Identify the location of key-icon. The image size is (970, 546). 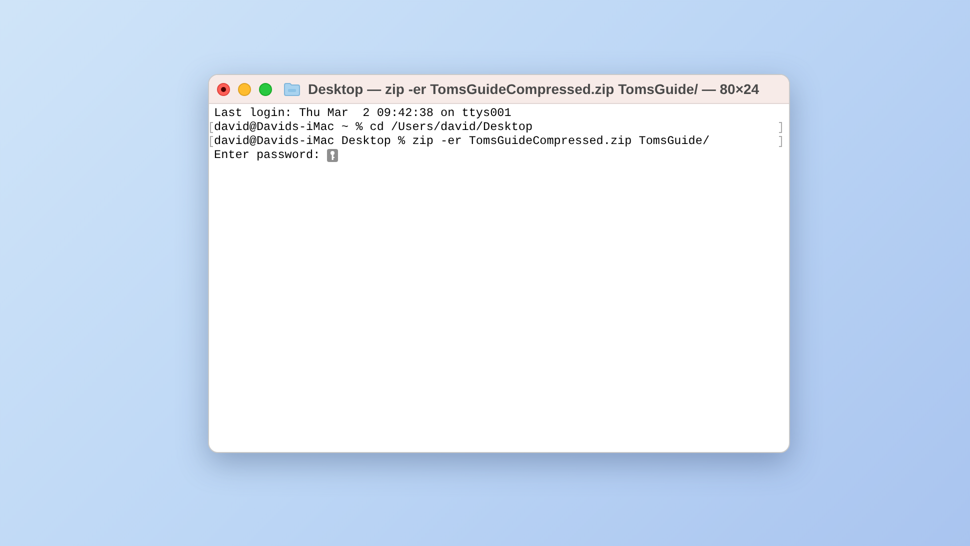
(332, 155).